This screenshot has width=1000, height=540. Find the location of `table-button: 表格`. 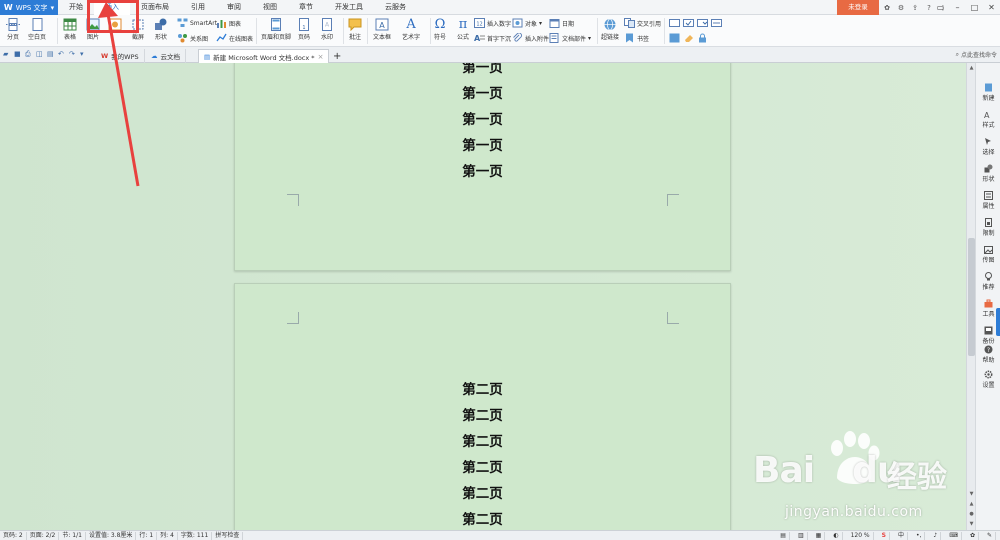

table-button: 表格 is located at coordinates (70, 29).